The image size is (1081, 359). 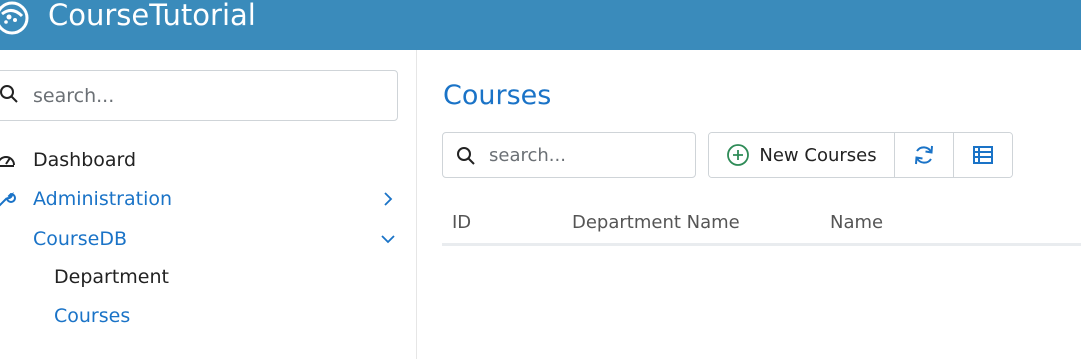 I want to click on new-courses-button: New Courses, so click(x=801, y=155).